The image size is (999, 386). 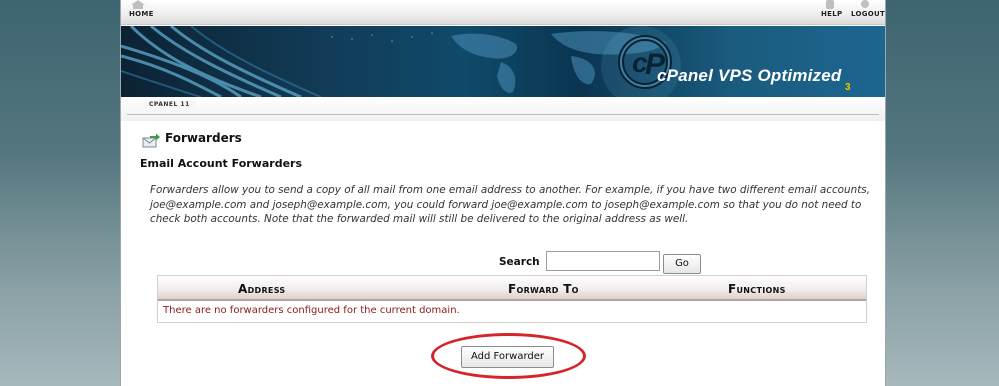 What do you see at coordinates (685, 75) in the screenshot?
I see `brand-name: cPanel` at bounding box center [685, 75].